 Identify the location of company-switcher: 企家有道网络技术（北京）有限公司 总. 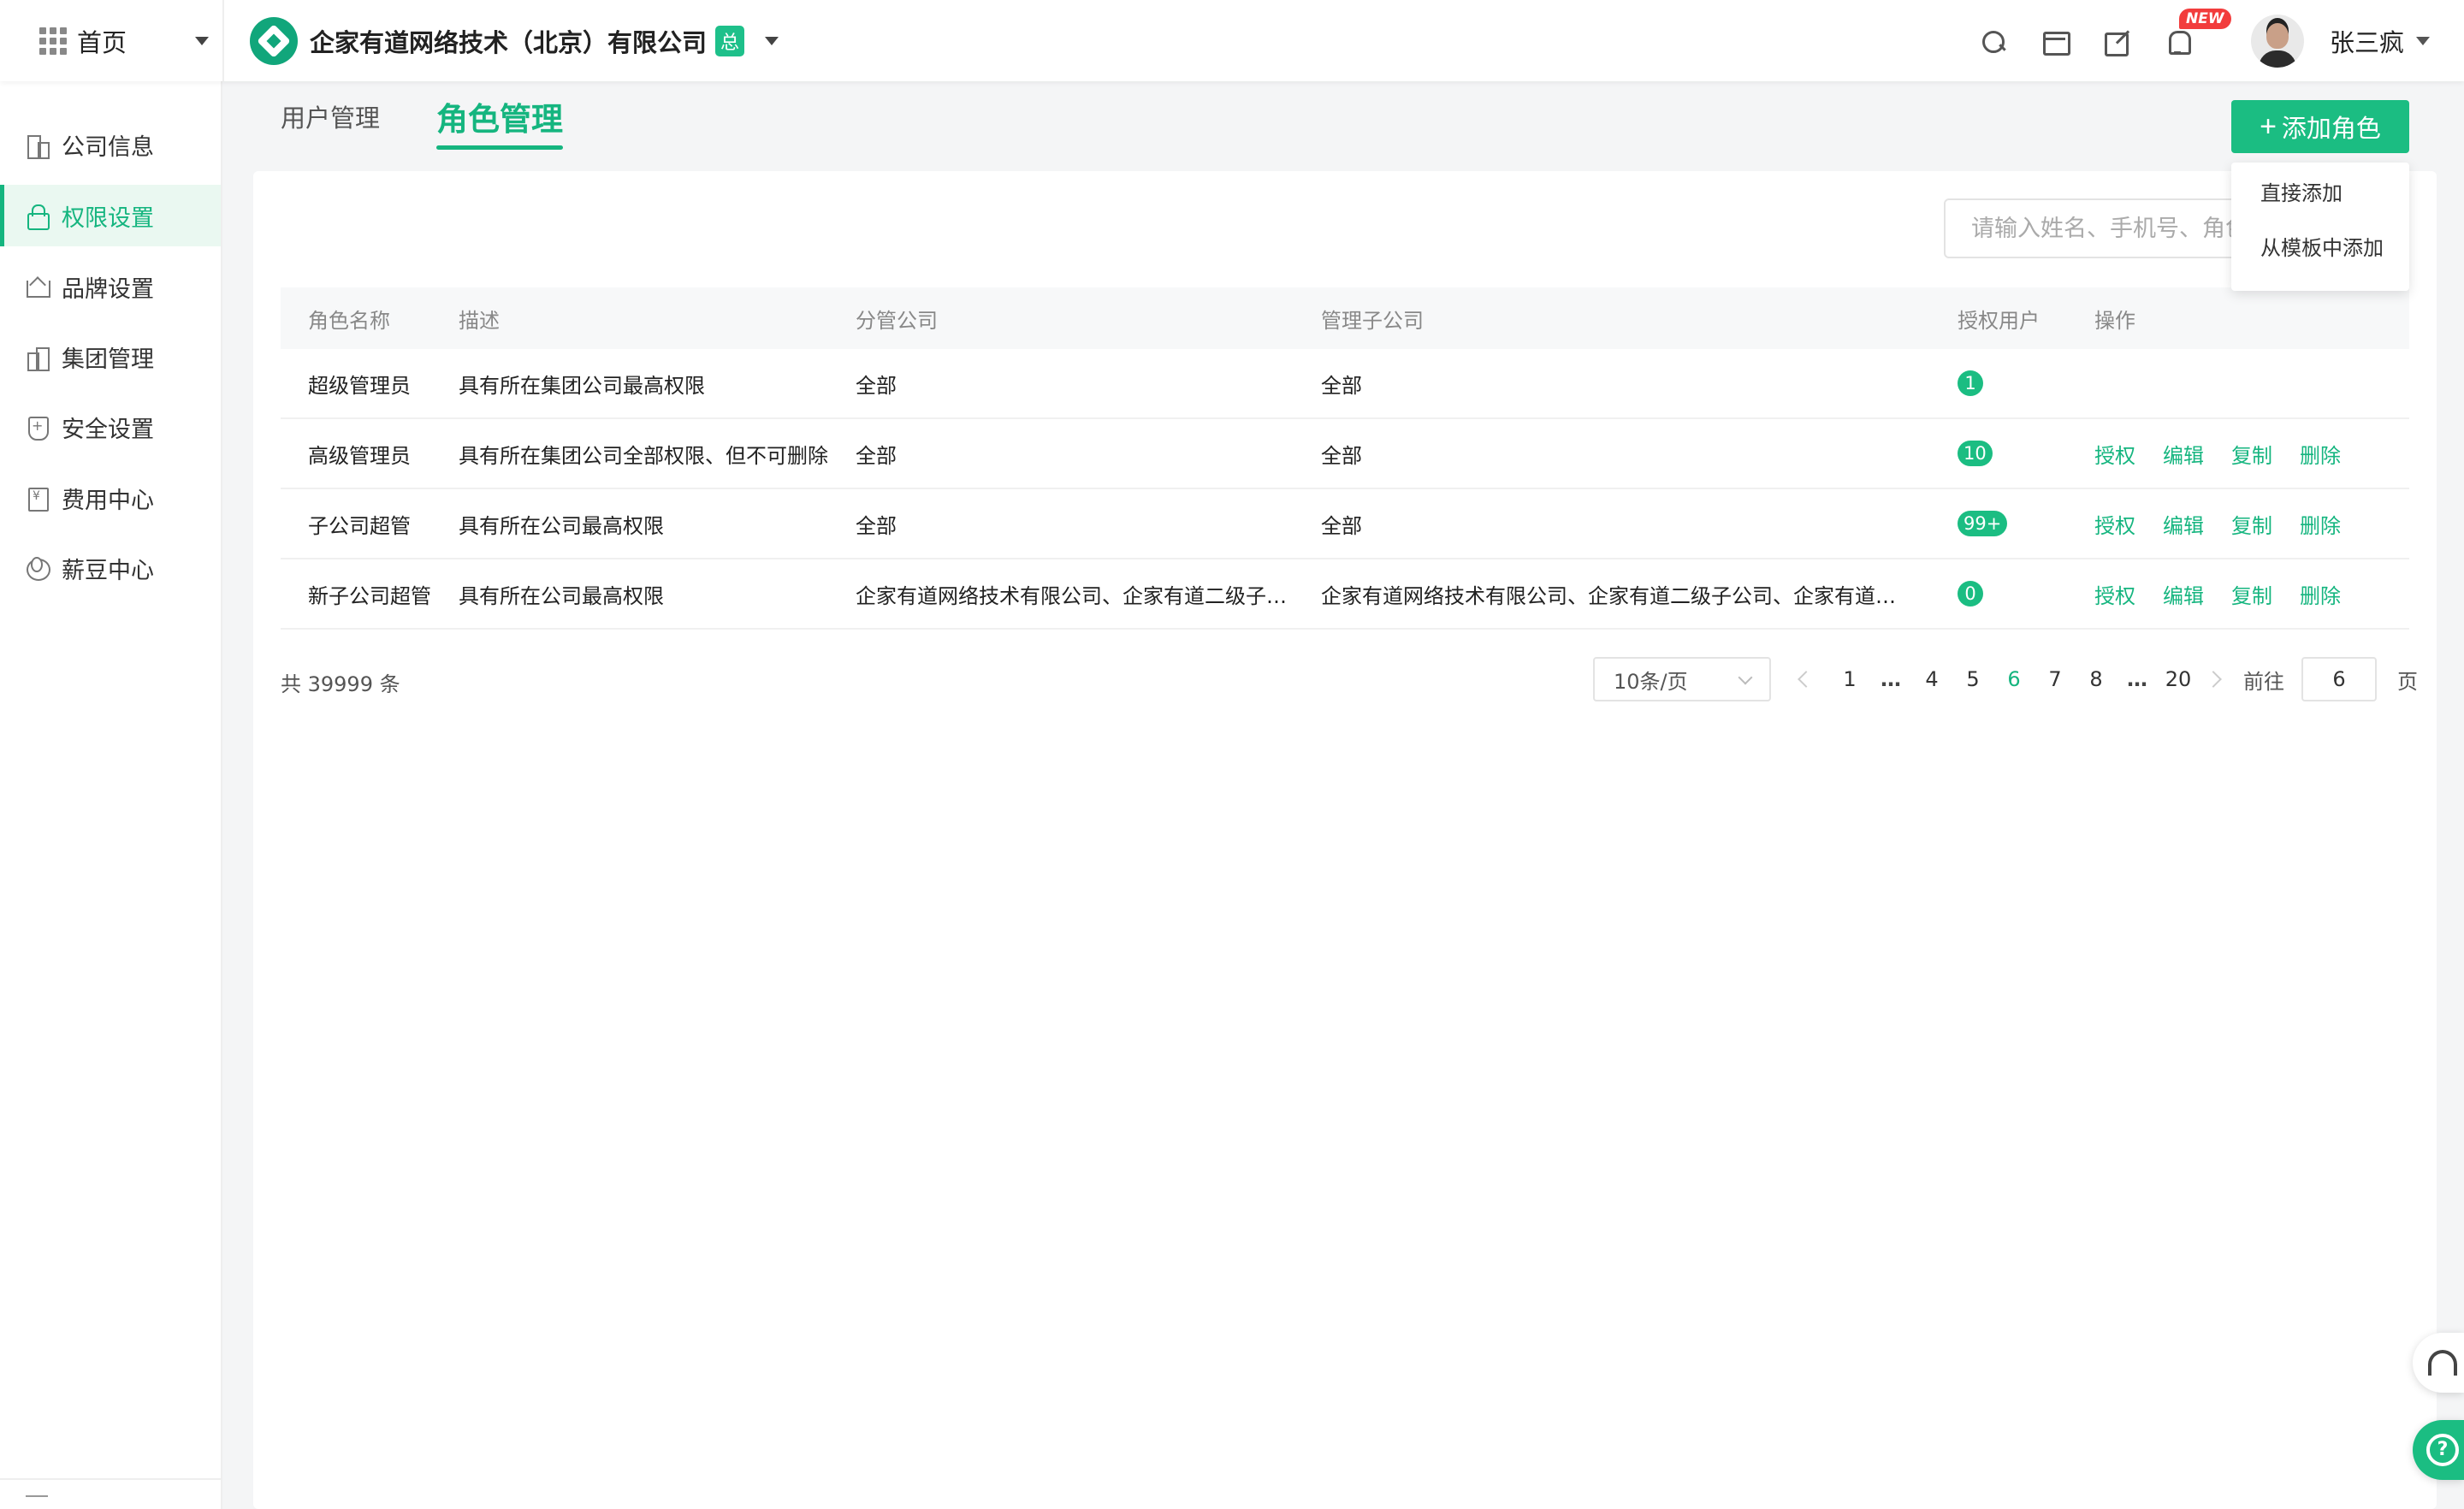
(514, 41).